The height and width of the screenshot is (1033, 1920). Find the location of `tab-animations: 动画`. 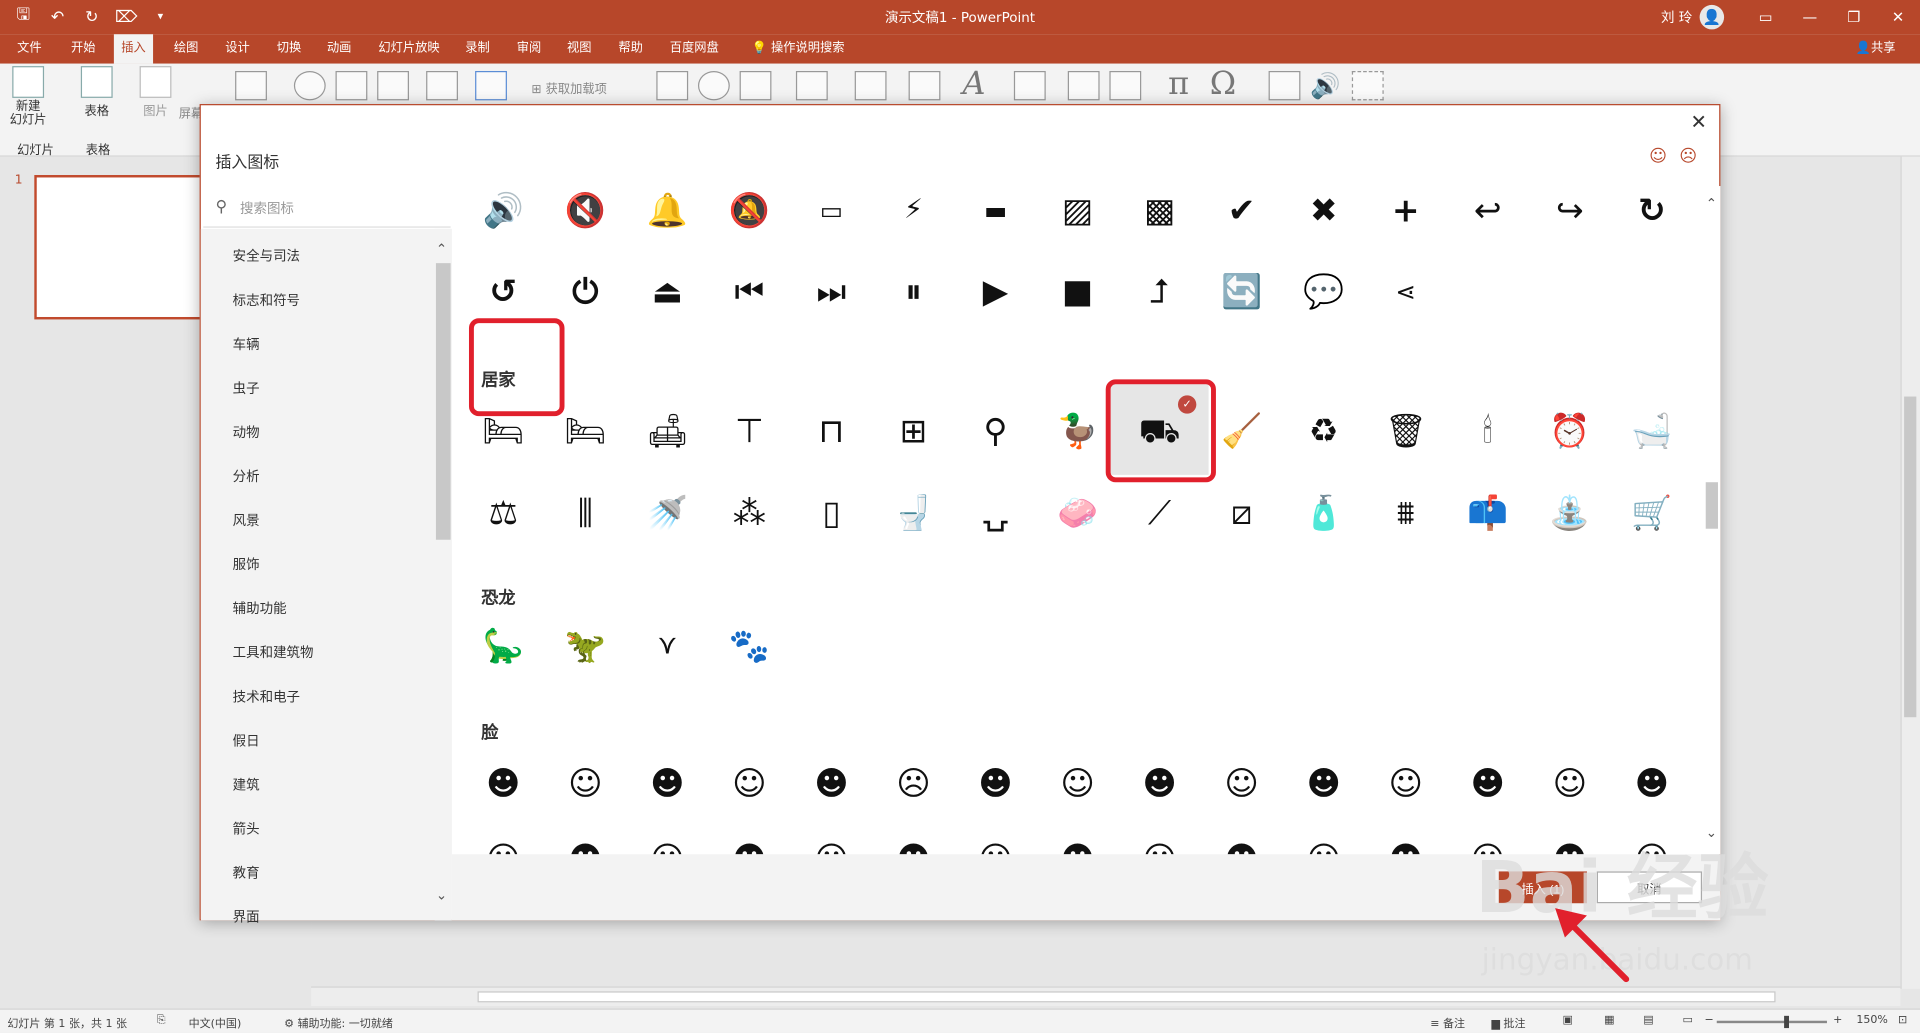

tab-animations: 动画 is located at coordinates (339, 48).